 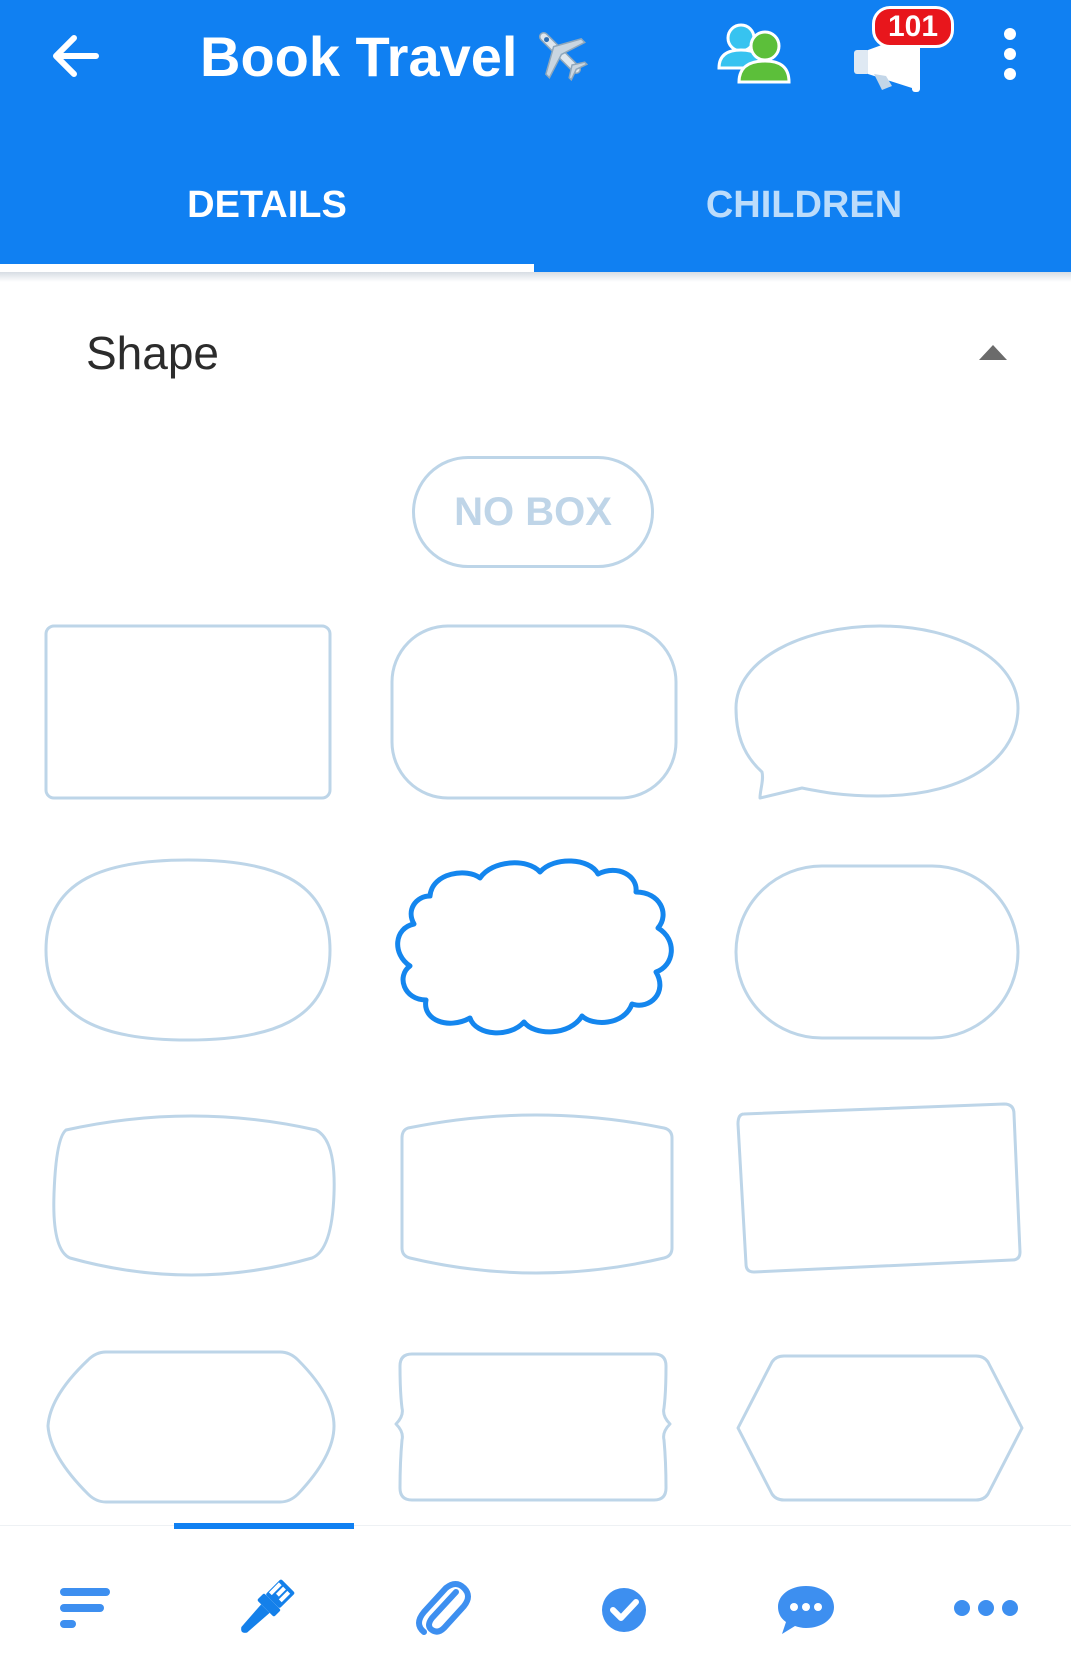 I want to click on tab-children: CHILDREN, so click(x=804, y=205).